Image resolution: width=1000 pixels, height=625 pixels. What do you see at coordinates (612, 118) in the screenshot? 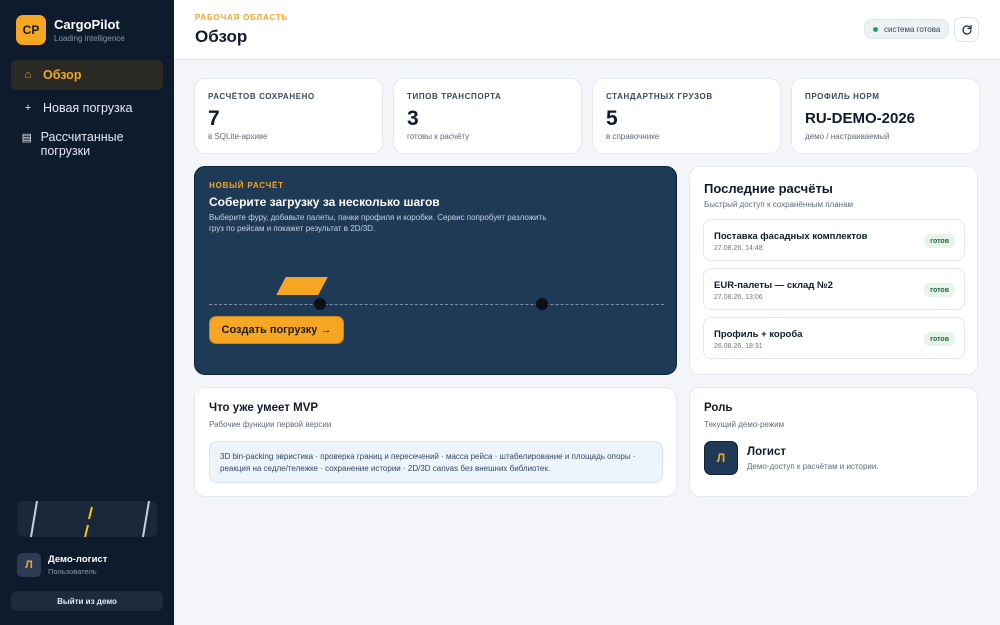
I see `stat-value: 5` at bounding box center [612, 118].